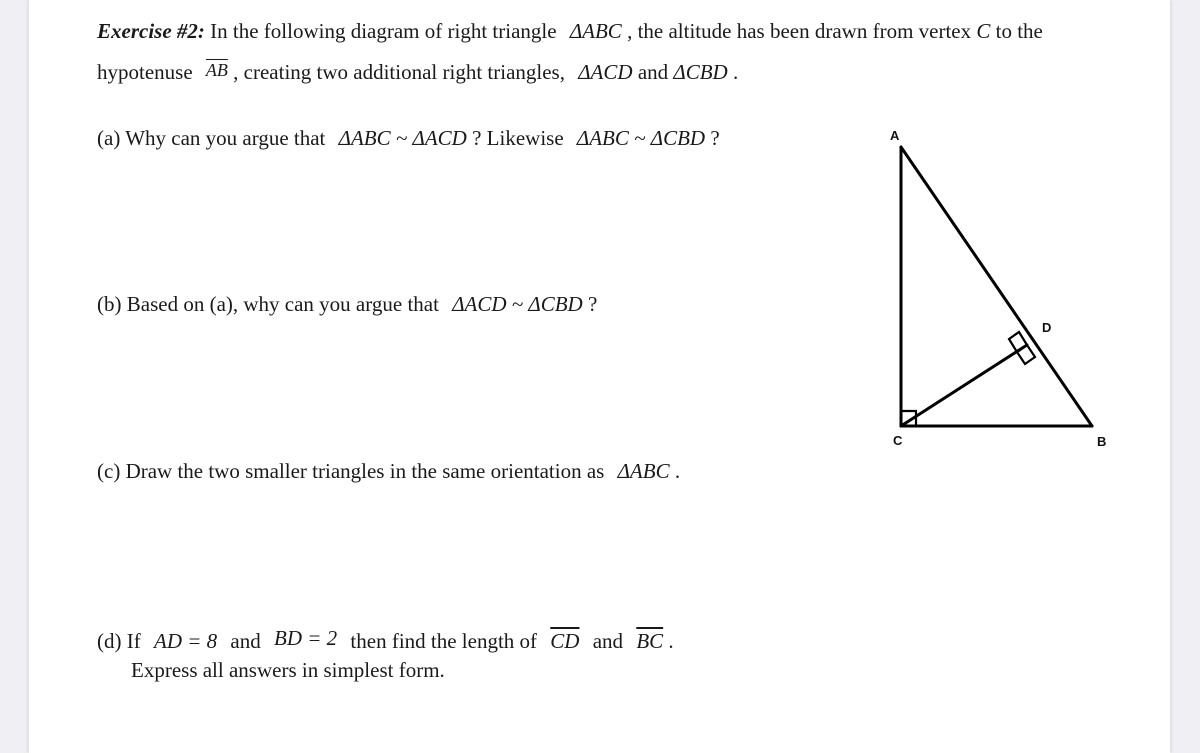 The height and width of the screenshot is (753, 1200). What do you see at coordinates (895, 135) in the screenshot?
I see `vertex-label-a: A` at bounding box center [895, 135].